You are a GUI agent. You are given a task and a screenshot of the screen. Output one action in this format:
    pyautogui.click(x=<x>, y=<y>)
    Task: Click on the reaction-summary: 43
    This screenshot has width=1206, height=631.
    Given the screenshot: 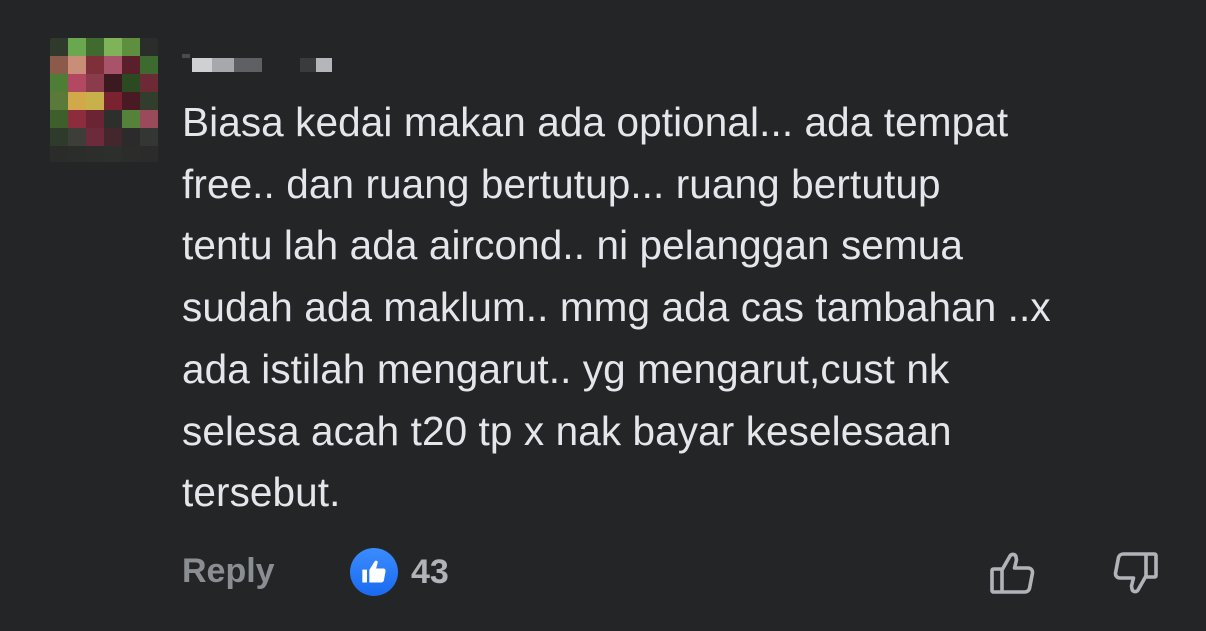 What is the action you would take?
    pyautogui.click(x=399, y=572)
    